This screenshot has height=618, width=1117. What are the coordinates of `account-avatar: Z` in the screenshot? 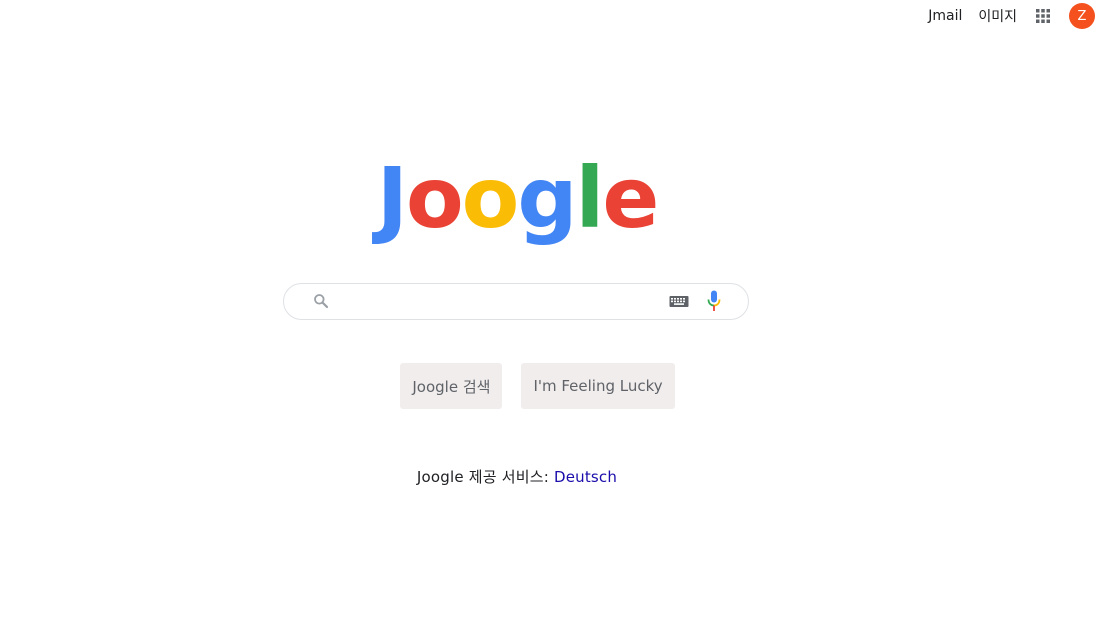 It's located at (1082, 16).